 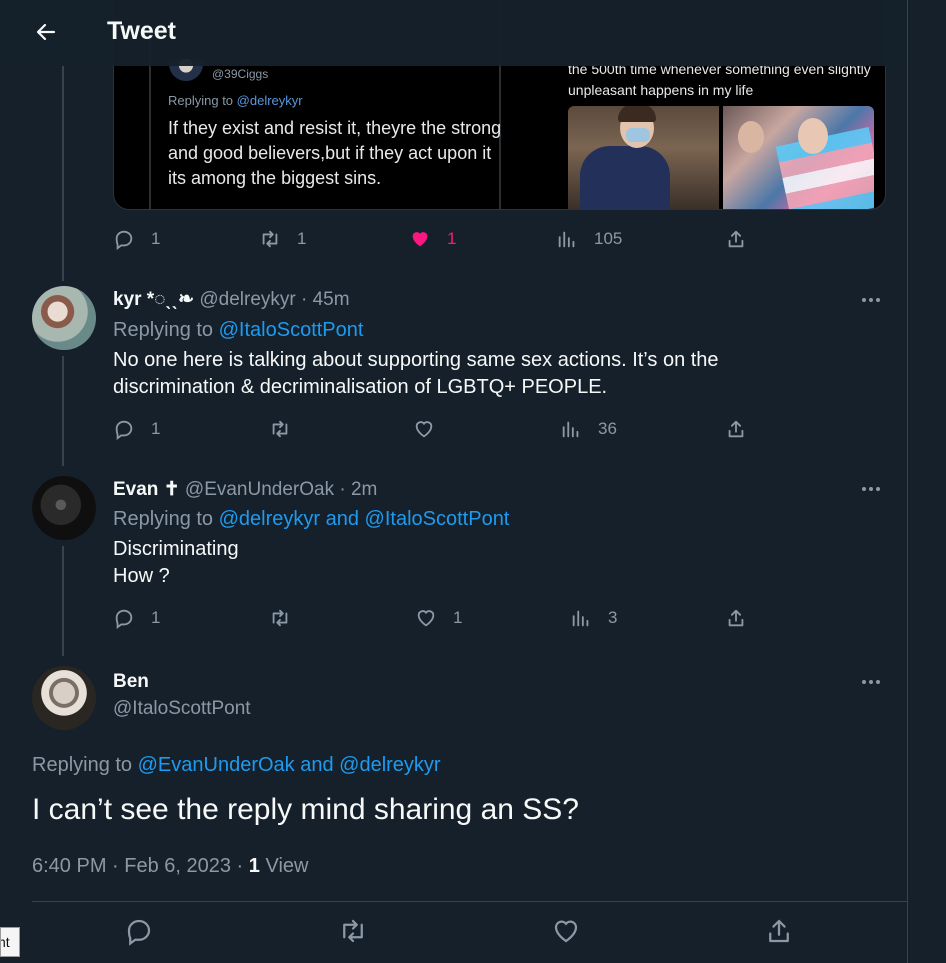 What do you see at coordinates (235, 100) in the screenshot?
I see `quoted-replying-to: Replying to @delreykyr` at bounding box center [235, 100].